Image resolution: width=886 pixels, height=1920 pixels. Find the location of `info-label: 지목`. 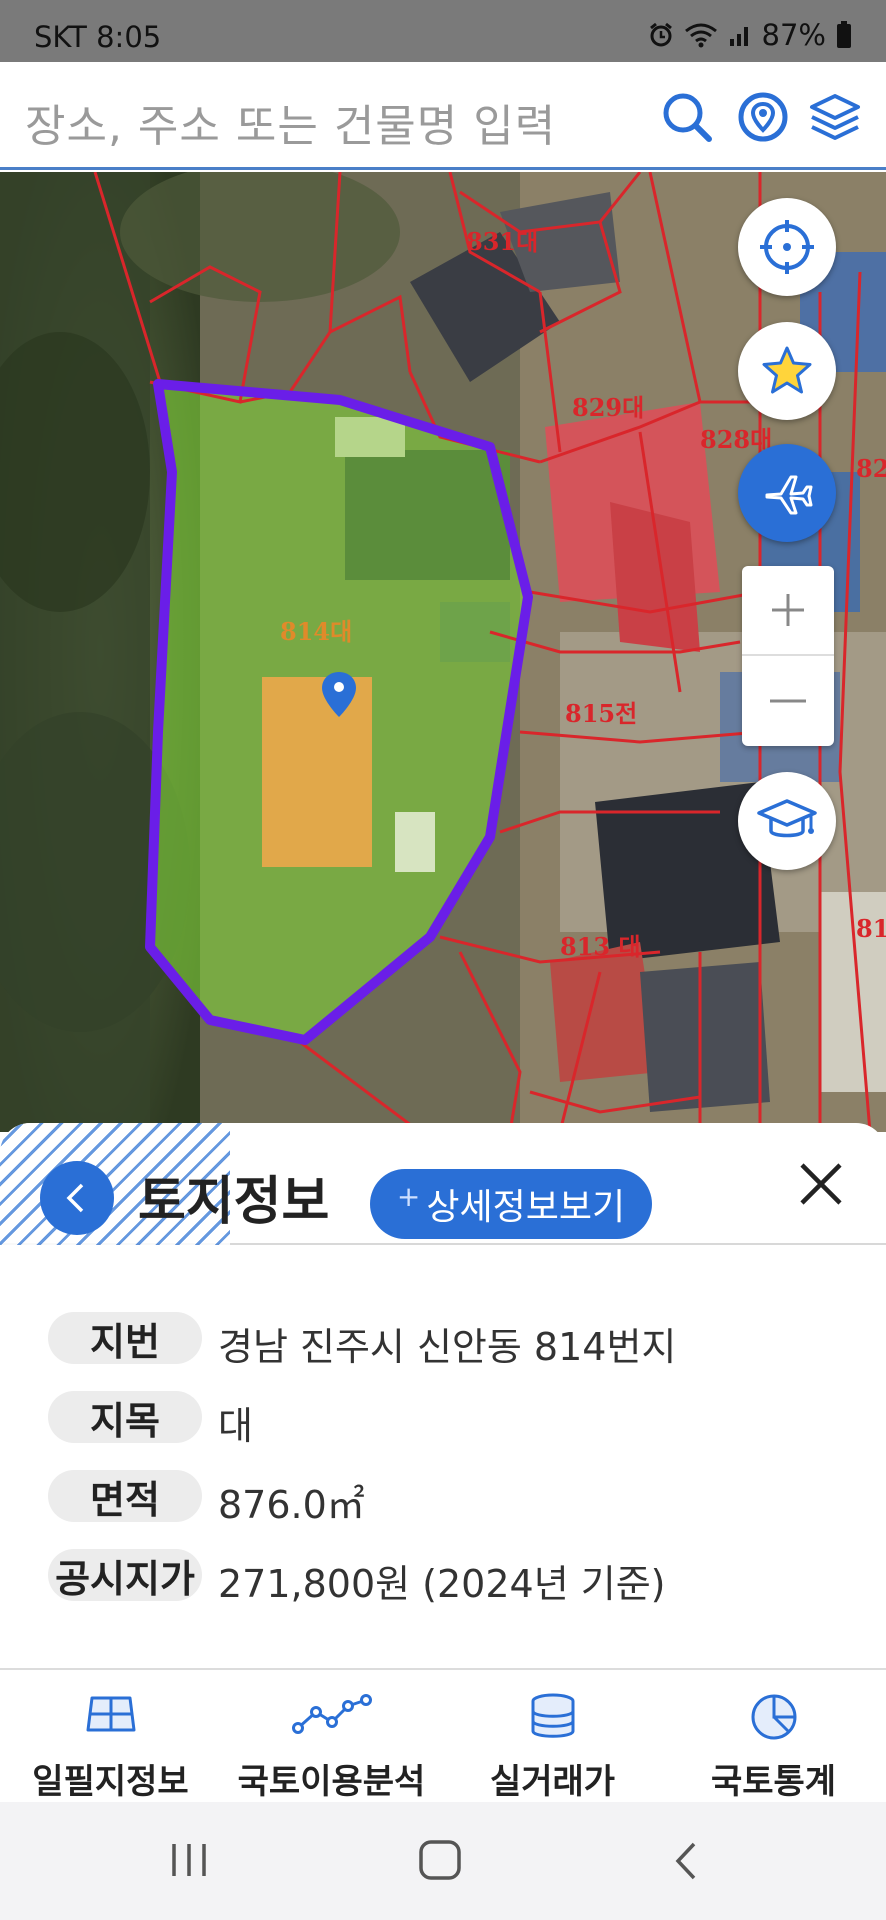

info-label: 지목 is located at coordinates (125, 1417).